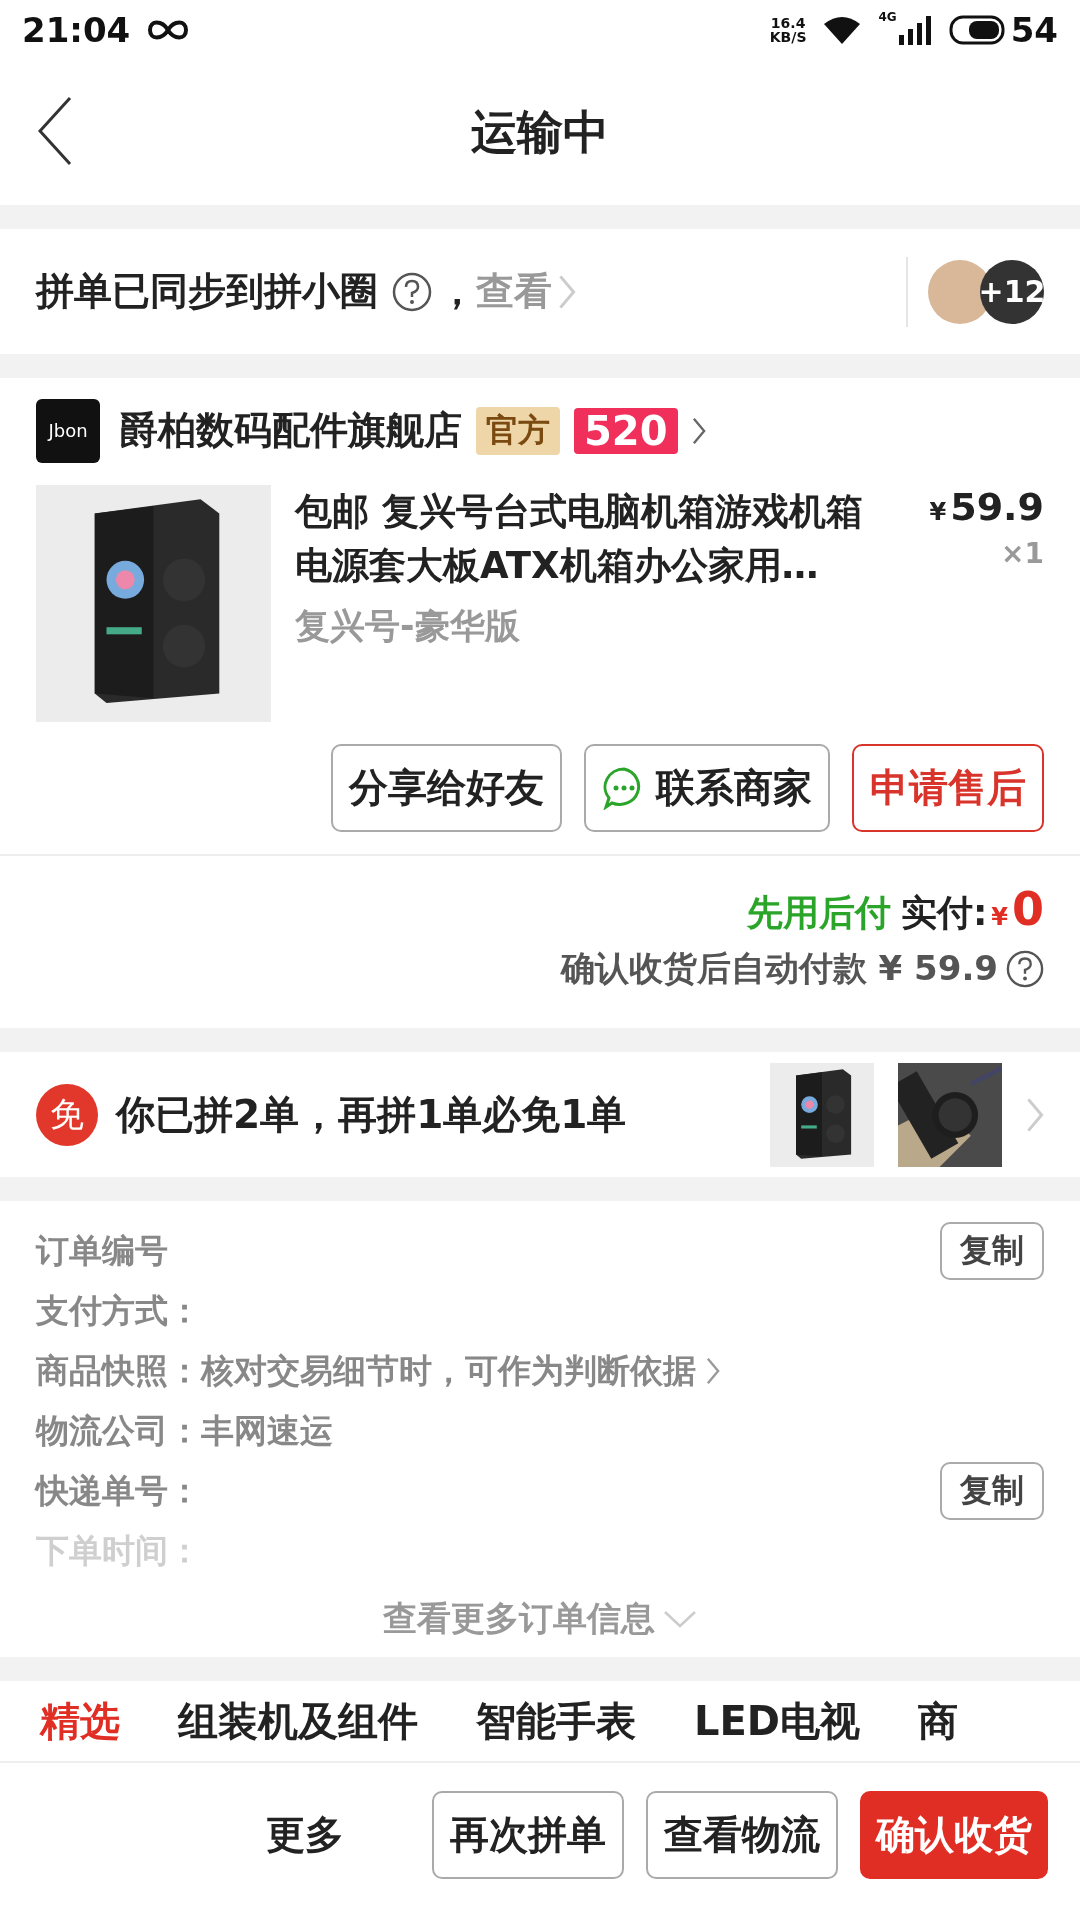  What do you see at coordinates (207, 291) in the screenshot?
I see `sync-message: 拼单已同步到拼小圈` at bounding box center [207, 291].